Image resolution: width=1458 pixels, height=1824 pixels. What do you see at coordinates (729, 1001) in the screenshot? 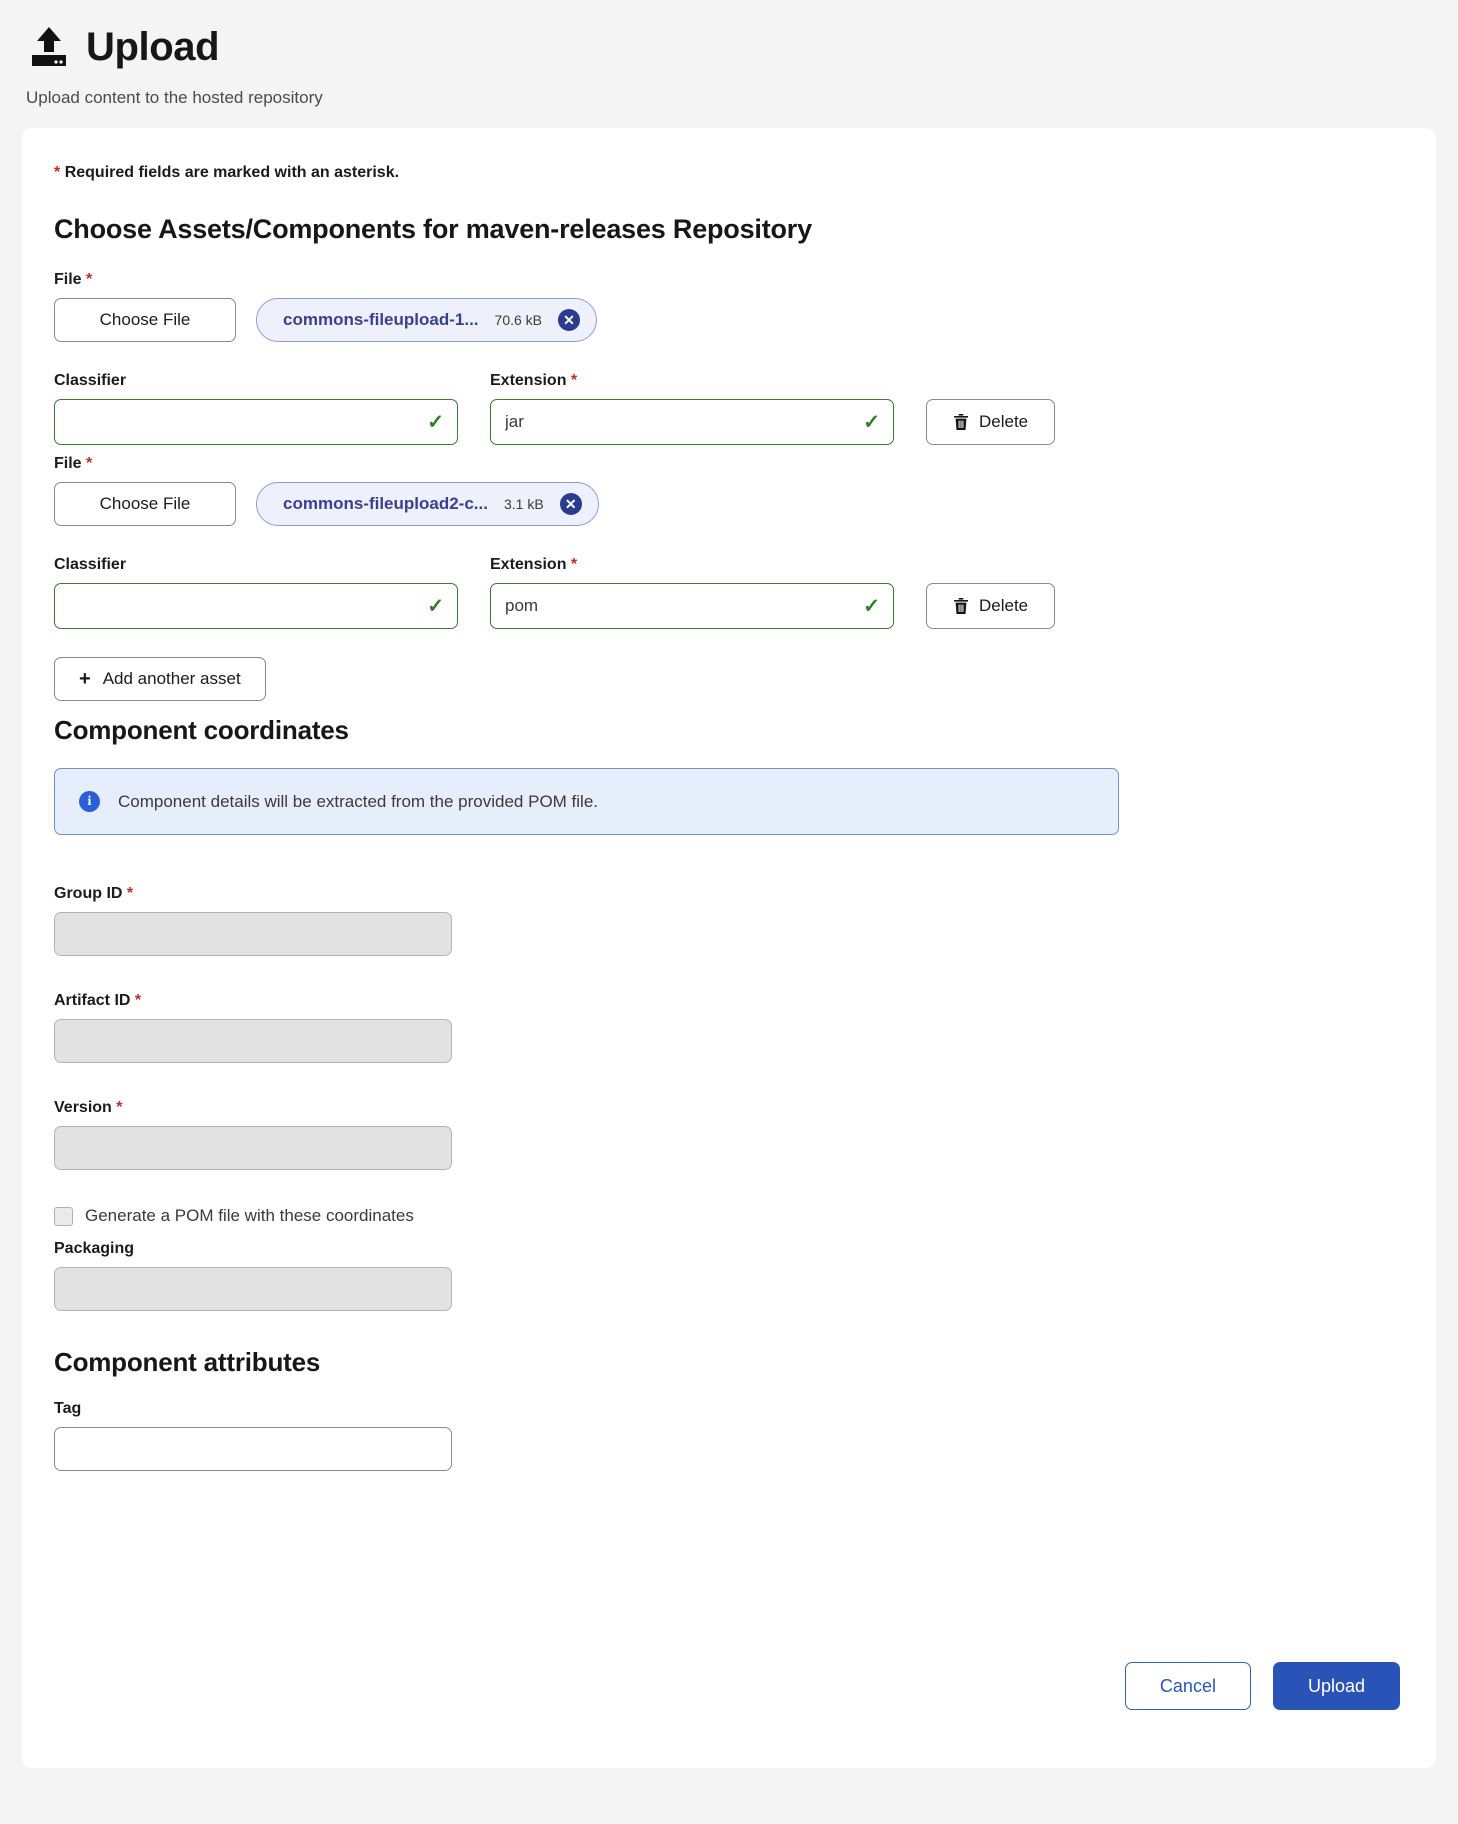
I see `artifact-id-label: Artifact ID *` at bounding box center [729, 1001].